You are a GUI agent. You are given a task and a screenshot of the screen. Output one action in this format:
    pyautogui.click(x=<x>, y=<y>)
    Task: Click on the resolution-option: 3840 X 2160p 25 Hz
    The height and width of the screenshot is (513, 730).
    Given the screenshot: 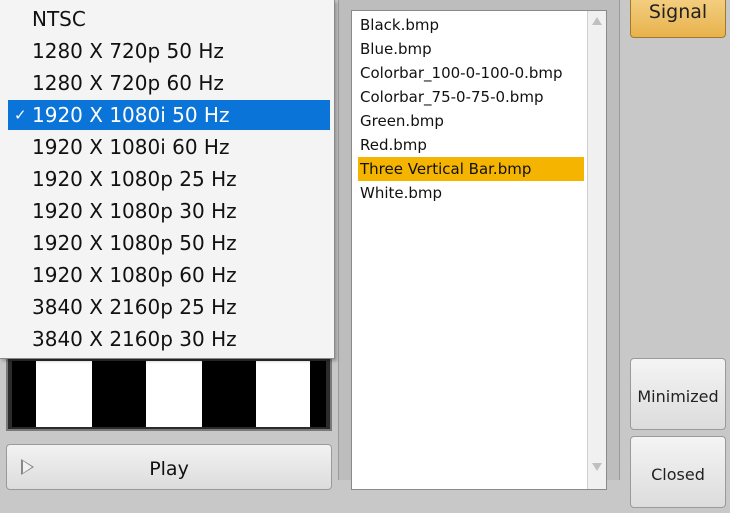 What is the action you would take?
    pyautogui.click(x=169, y=307)
    